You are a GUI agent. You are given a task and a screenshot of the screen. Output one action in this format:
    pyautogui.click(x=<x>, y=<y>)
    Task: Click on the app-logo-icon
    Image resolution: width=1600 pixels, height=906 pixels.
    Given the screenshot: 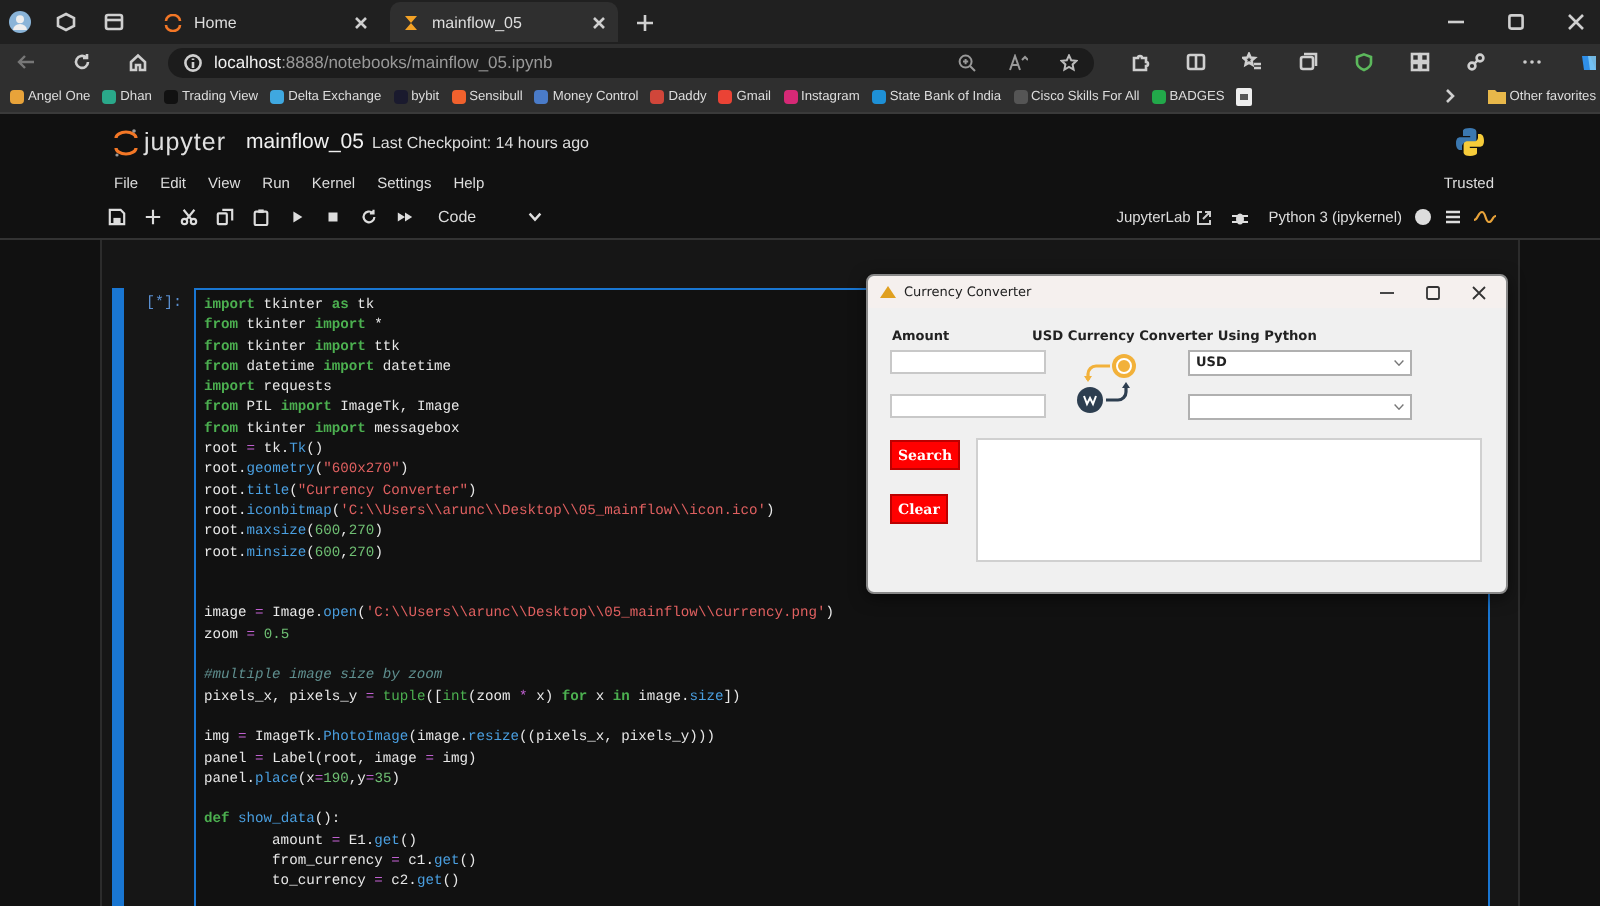 What is the action you would take?
    pyautogui.click(x=888, y=292)
    